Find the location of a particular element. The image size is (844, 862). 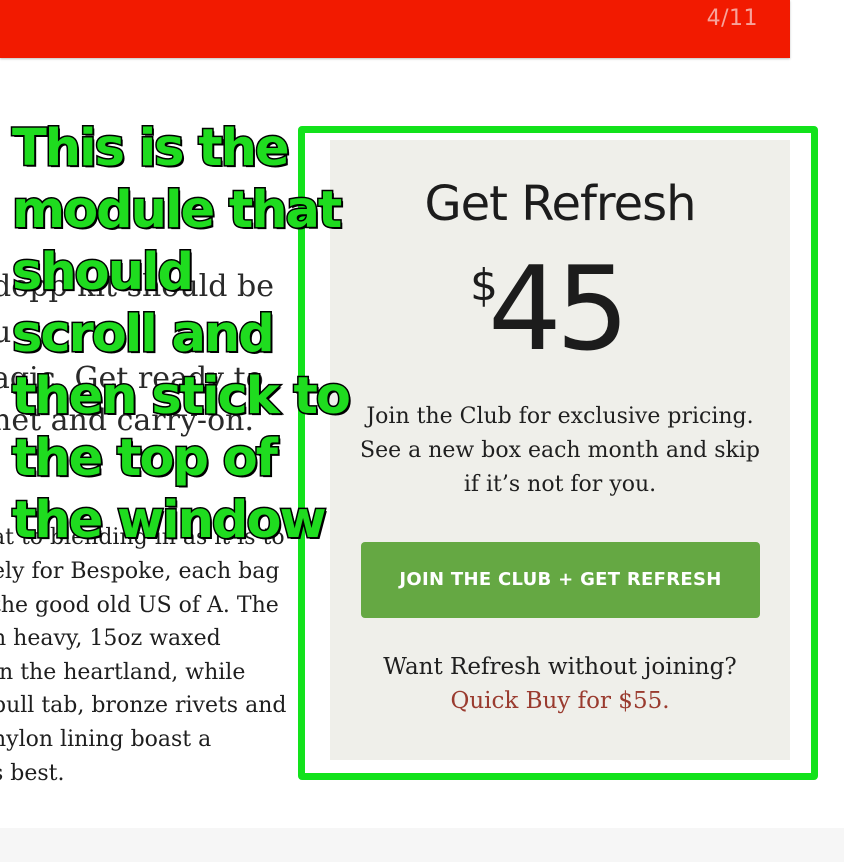

price: $ 45 is located at coordinates (560, 309).